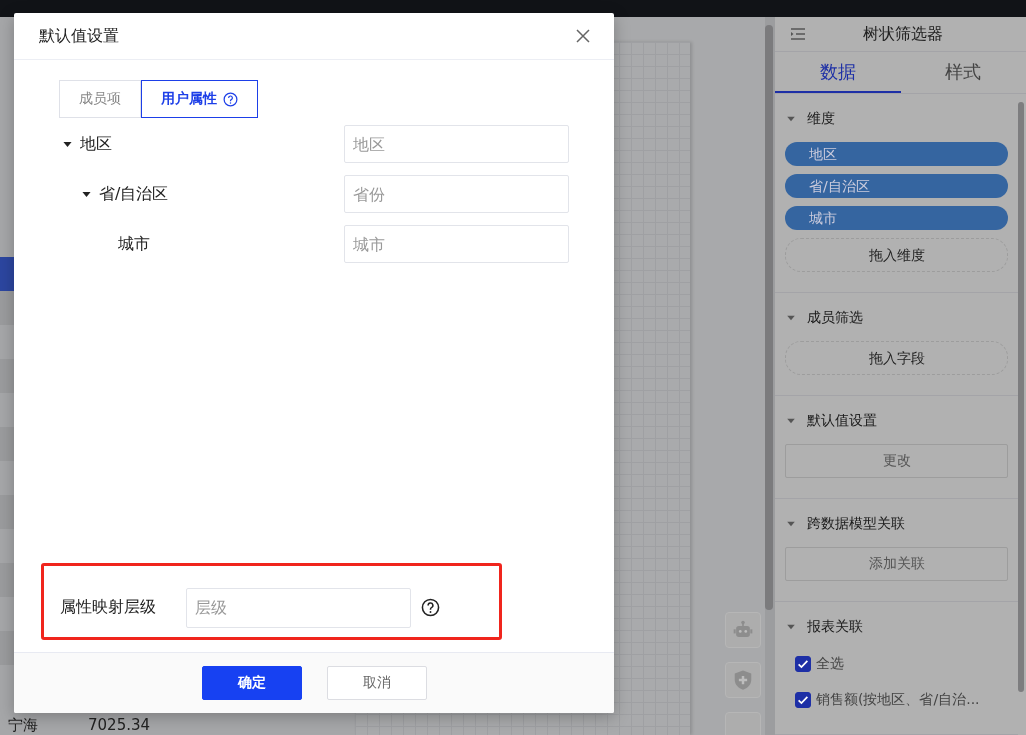  I want to click on panel-tab: 样式, so click(963, 72).